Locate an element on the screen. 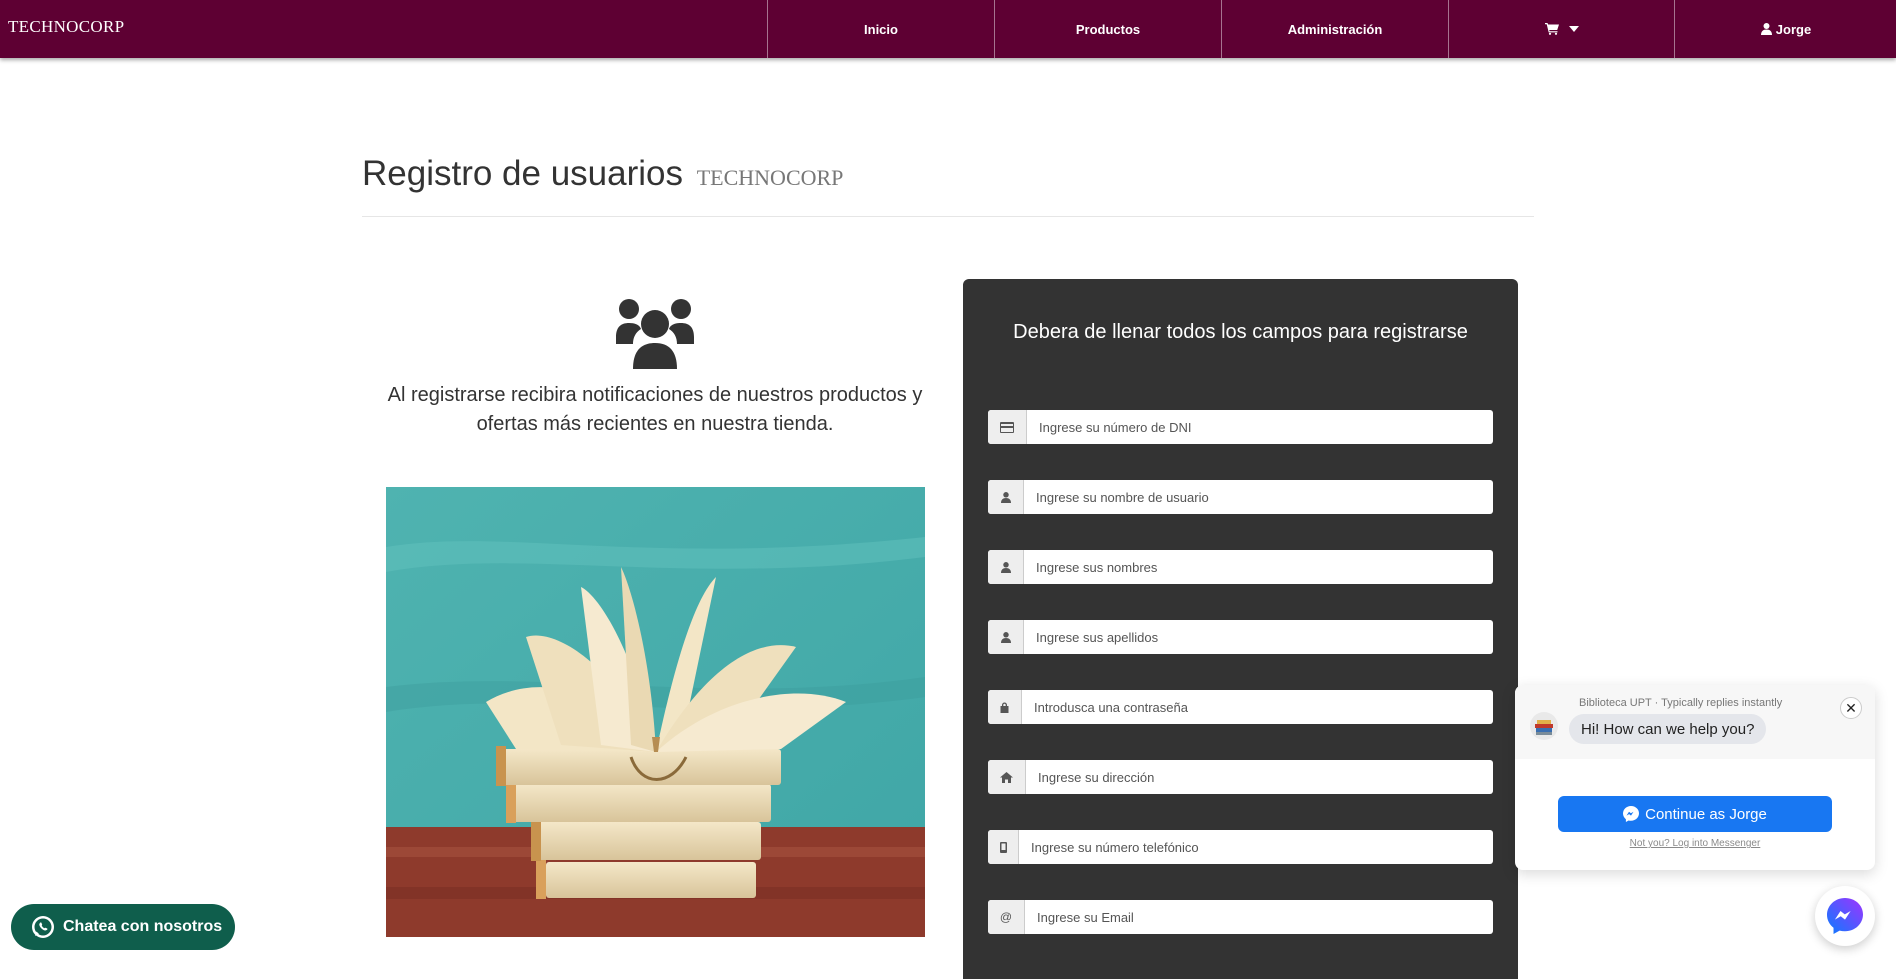 The width and height of the screenshot is (1896, 979). messenger-launcher-button is located at coordinates (1845, 916).